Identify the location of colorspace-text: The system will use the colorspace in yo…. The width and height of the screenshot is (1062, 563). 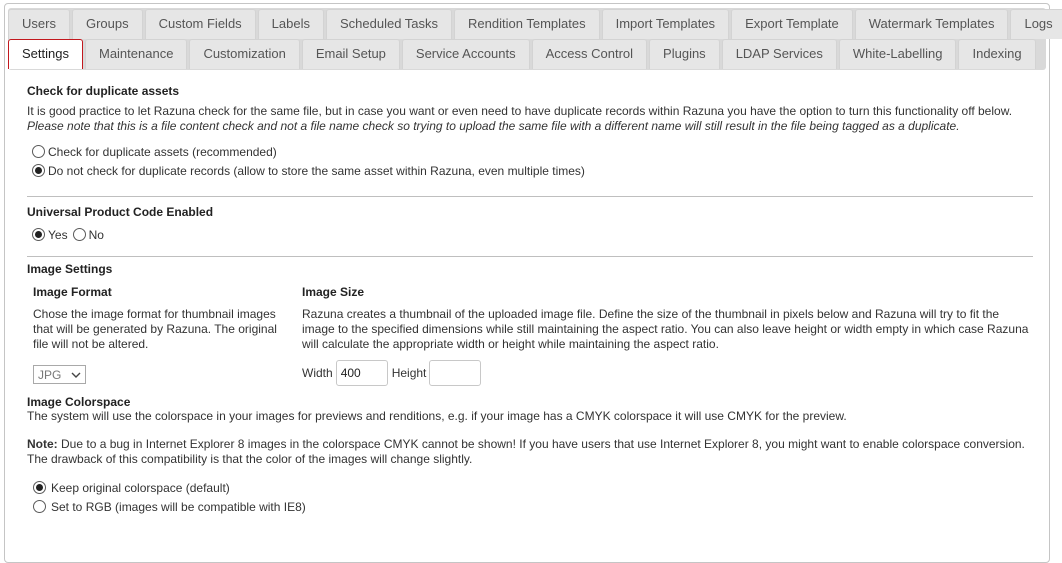
(437, 416).